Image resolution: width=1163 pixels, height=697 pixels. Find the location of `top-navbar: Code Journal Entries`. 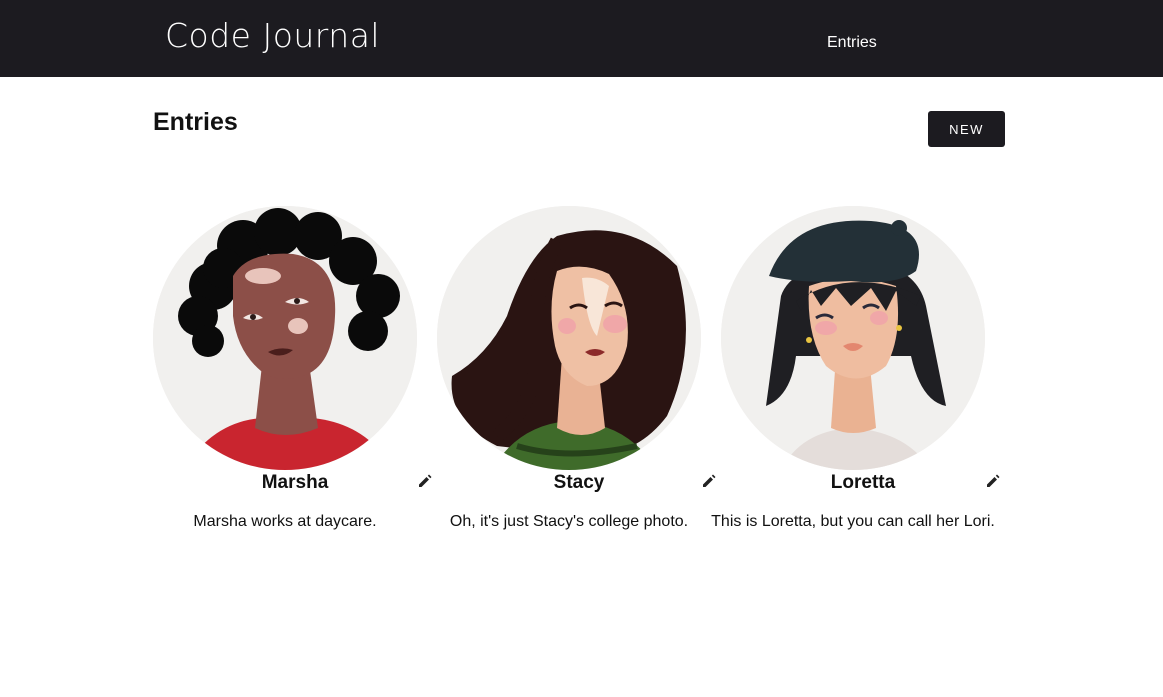

top-navbar: Code Journal Entries is located at coordinates (581, 38).